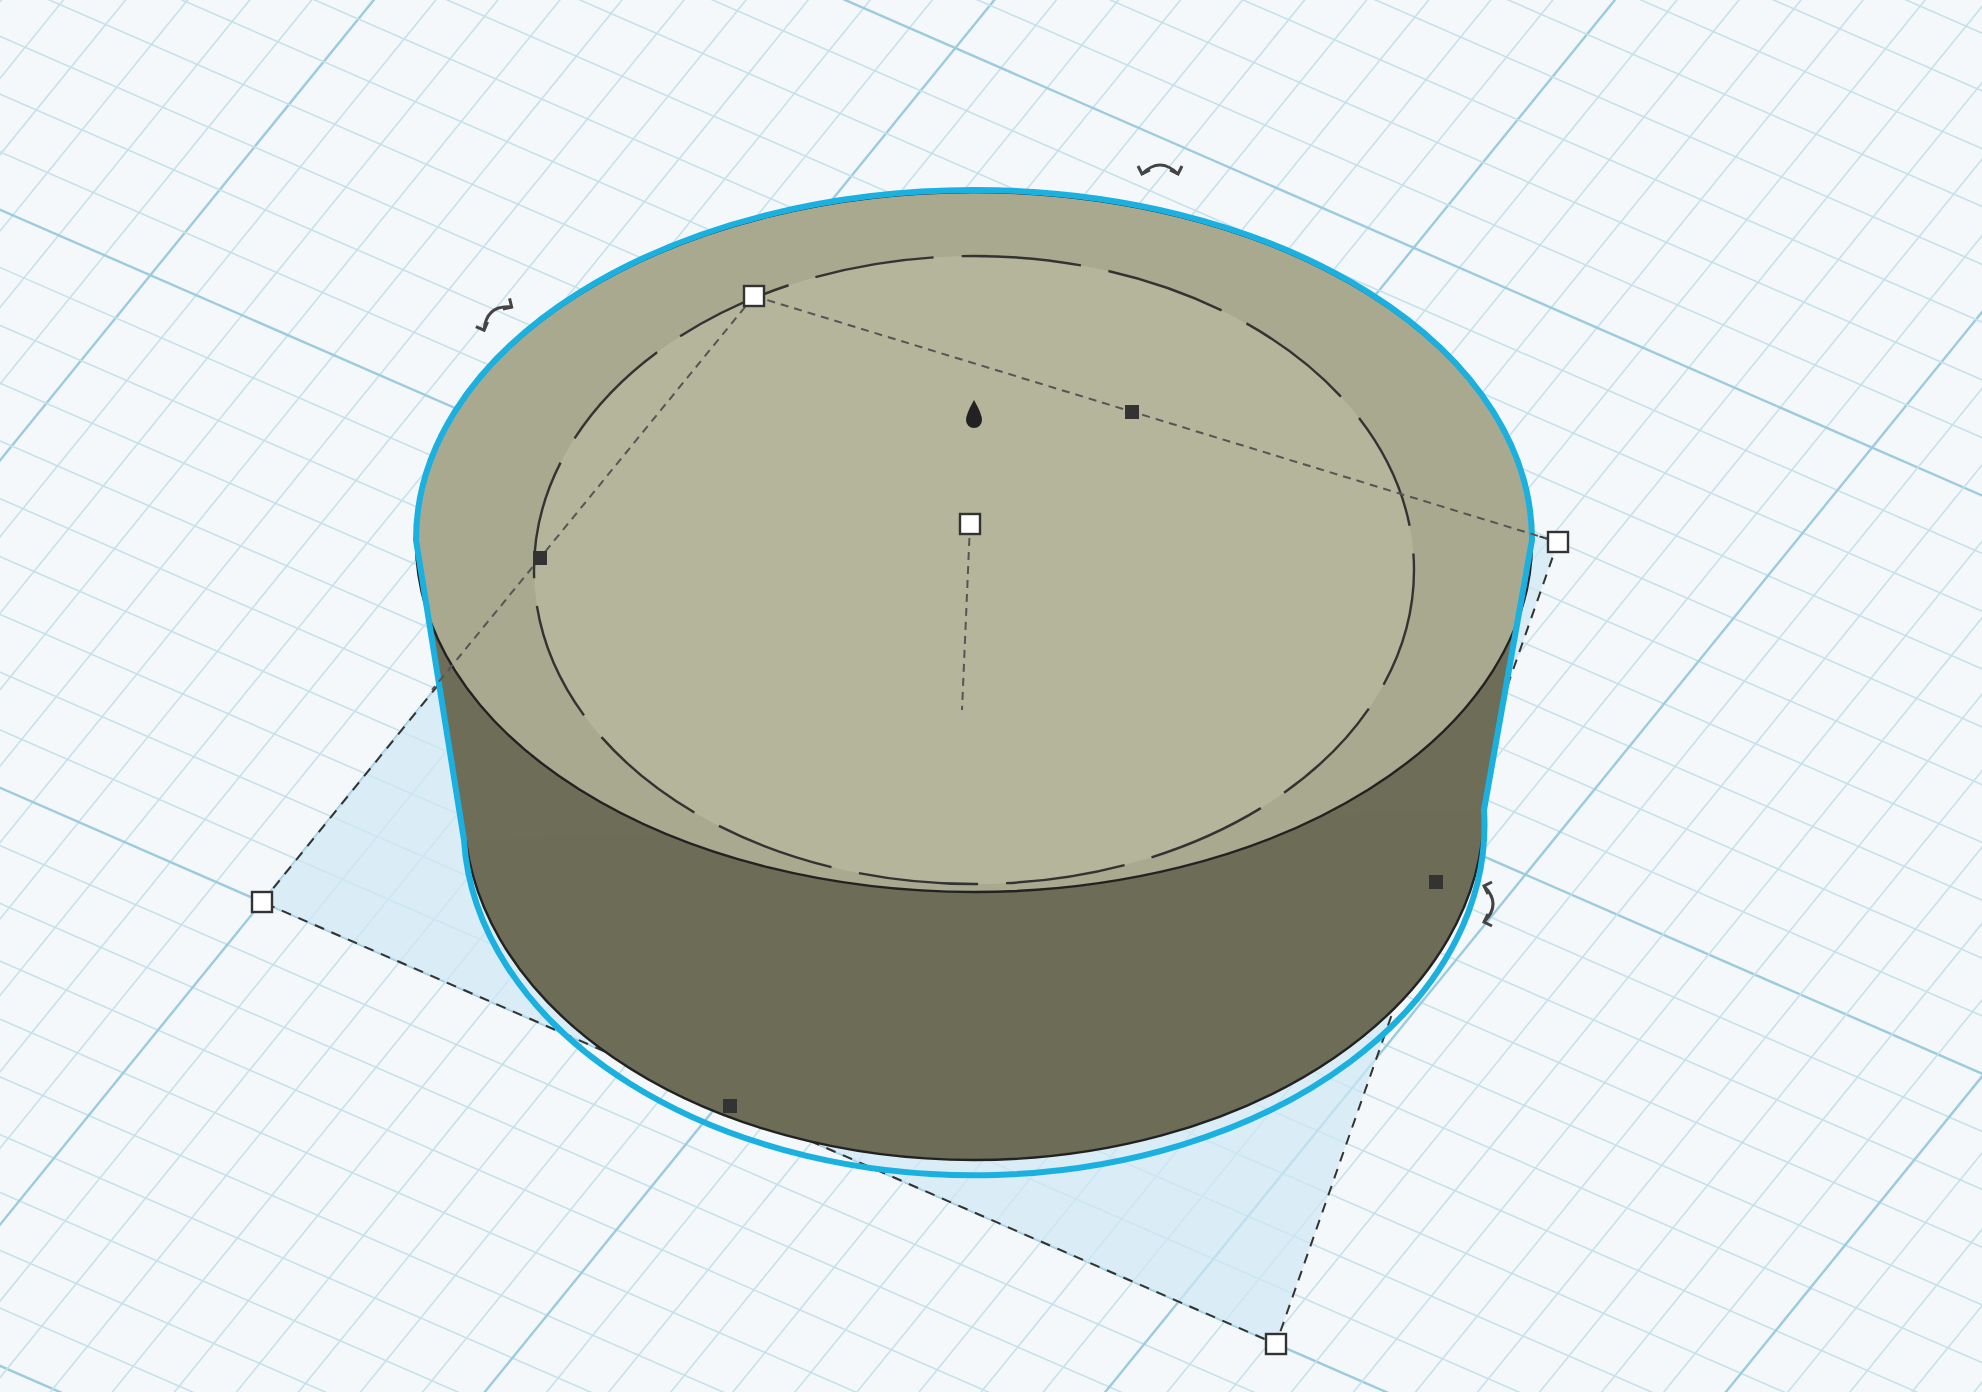 The image size is (1982, 1392). Describe the element at coordinates (974, 414) in the screenshot. I see `drop-icon` at that location.